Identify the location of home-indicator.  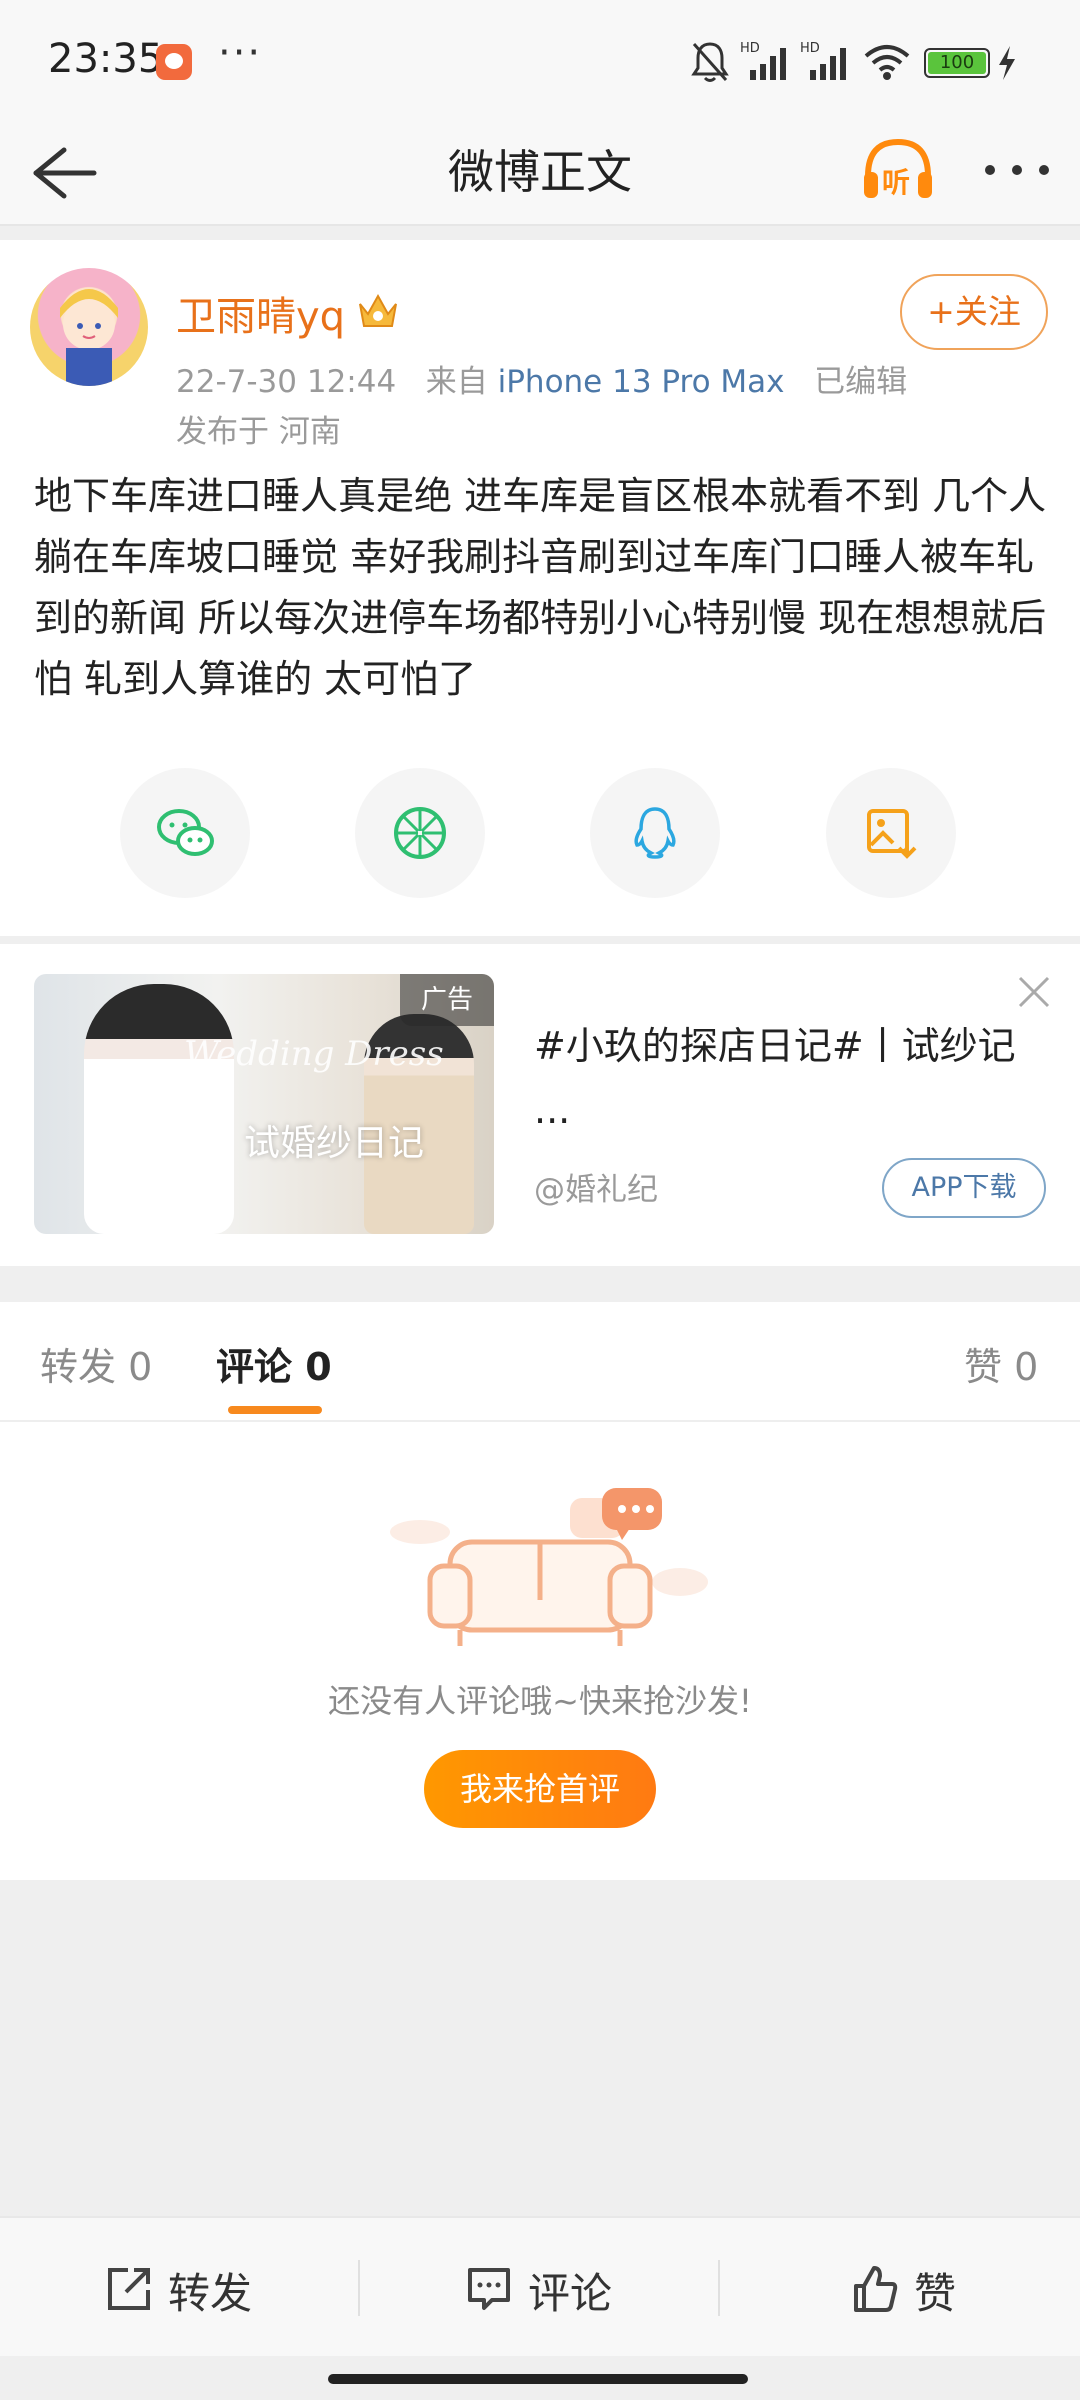
(538, 2379).